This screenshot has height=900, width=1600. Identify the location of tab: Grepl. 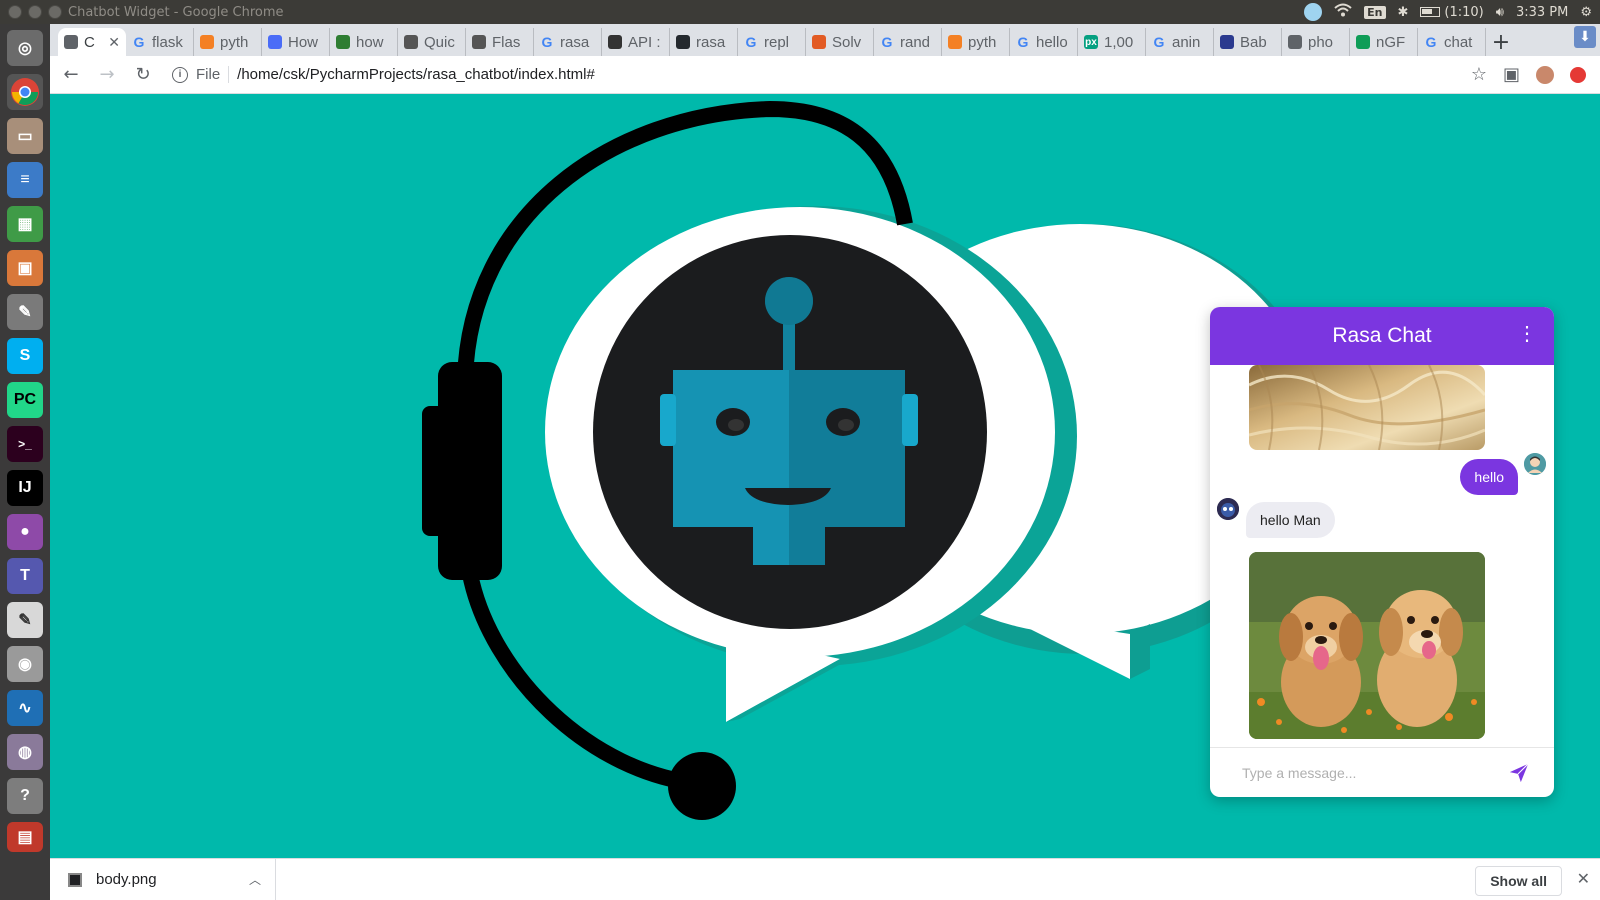
(772, 42).